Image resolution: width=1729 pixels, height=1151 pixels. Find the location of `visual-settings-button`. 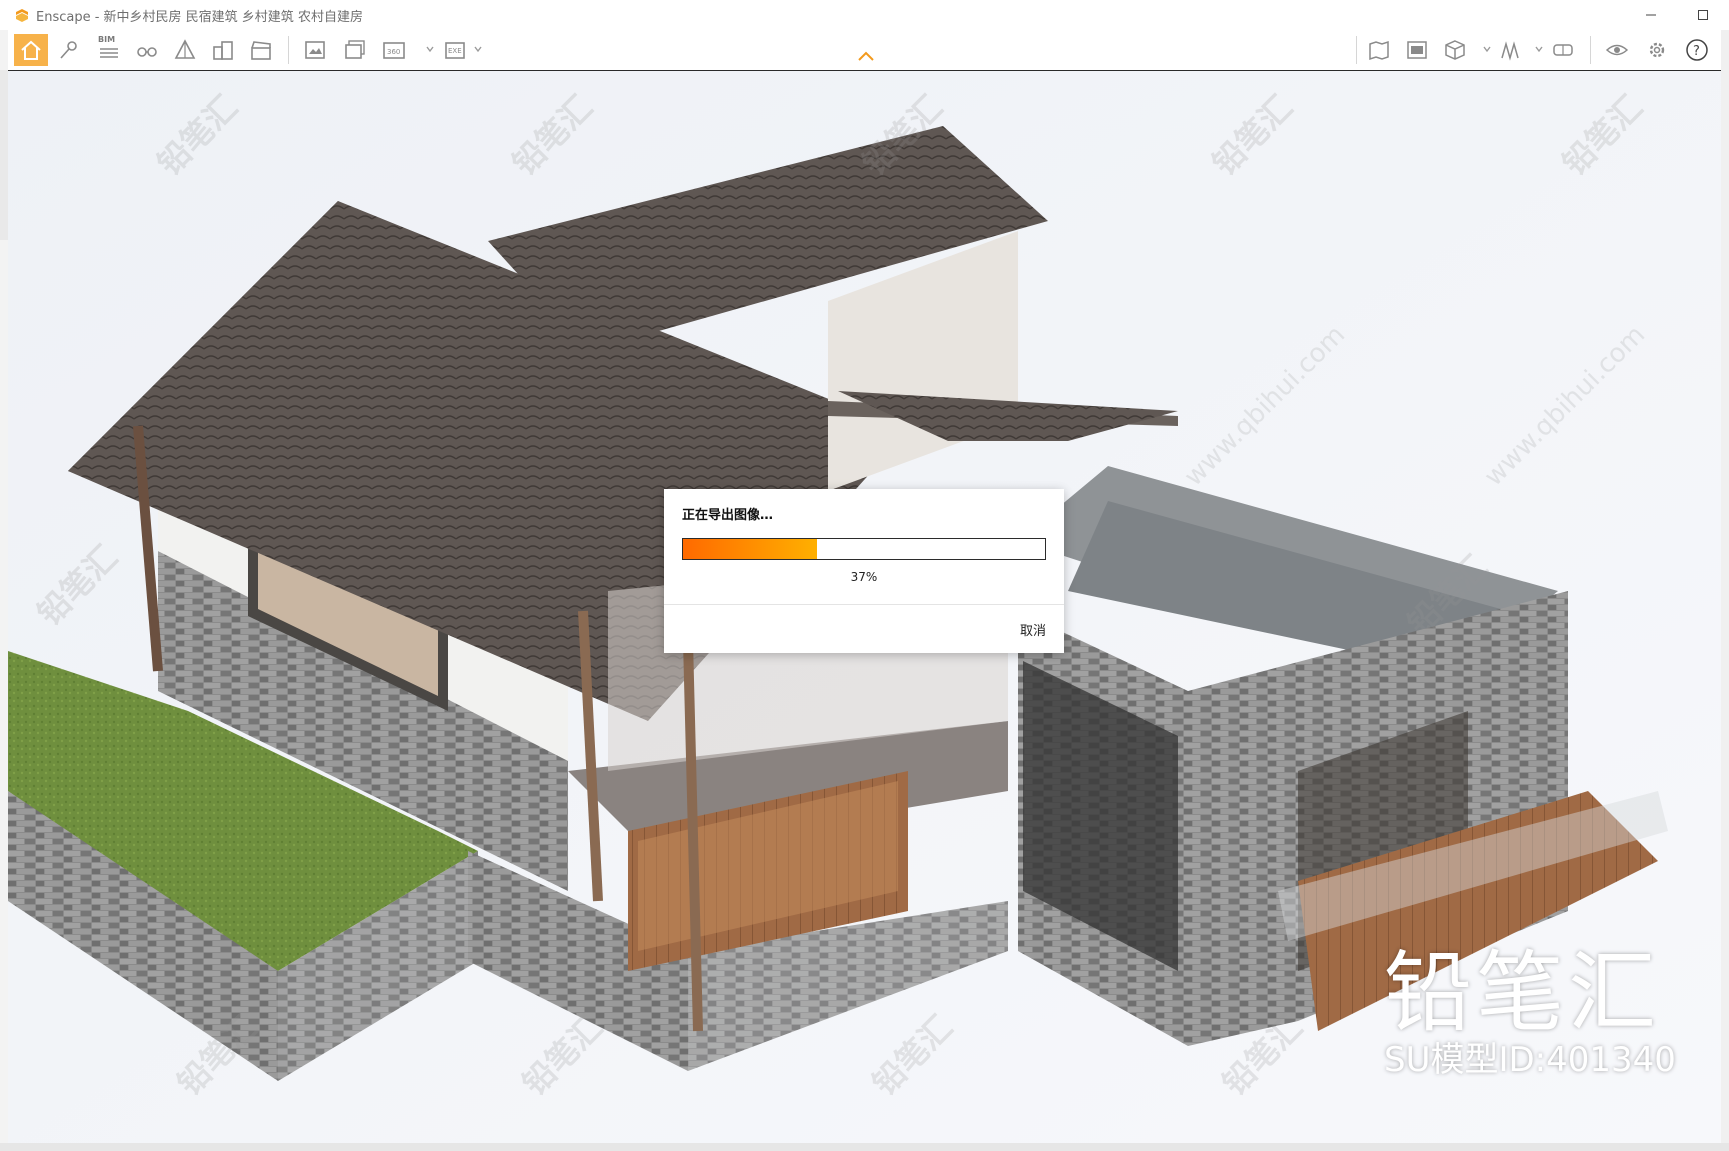

visual-settings-button is located at coordinates (1617, 50).